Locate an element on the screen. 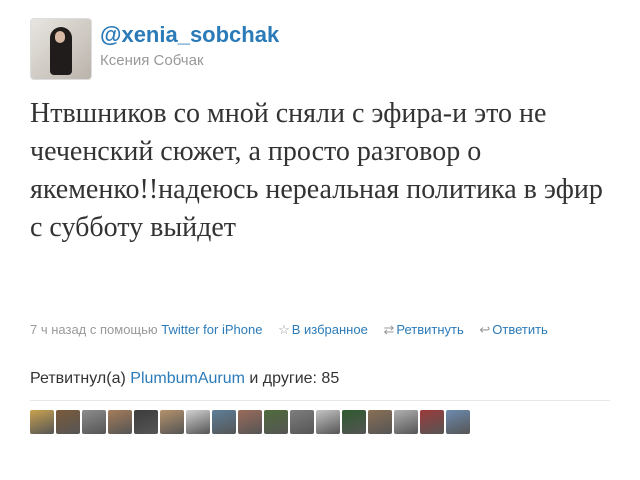 The height and width of the screenshot is (480, 640). tweet-timestamp: 7 ч назад с помощью is located at coordinates (94, 329).